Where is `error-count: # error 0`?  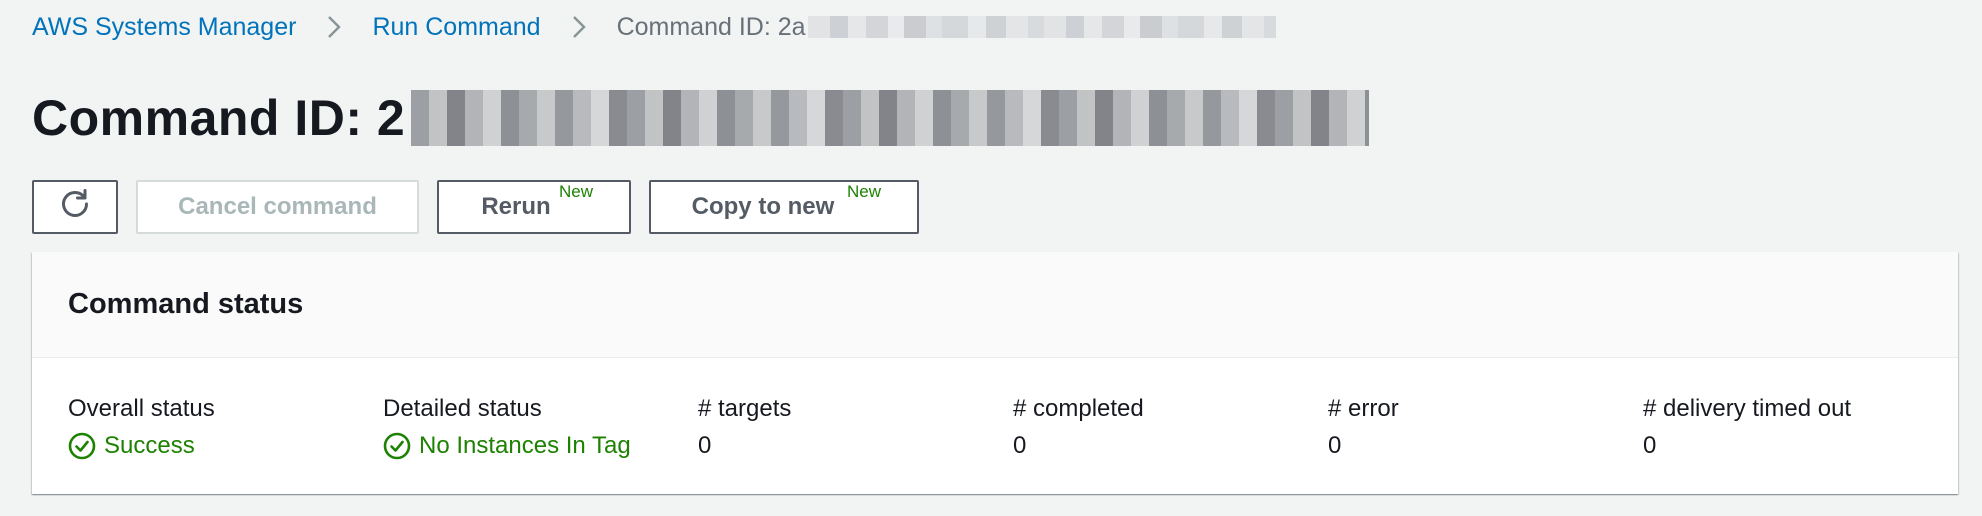 error-count: # error 0 is located at coordinates (1363, 429).